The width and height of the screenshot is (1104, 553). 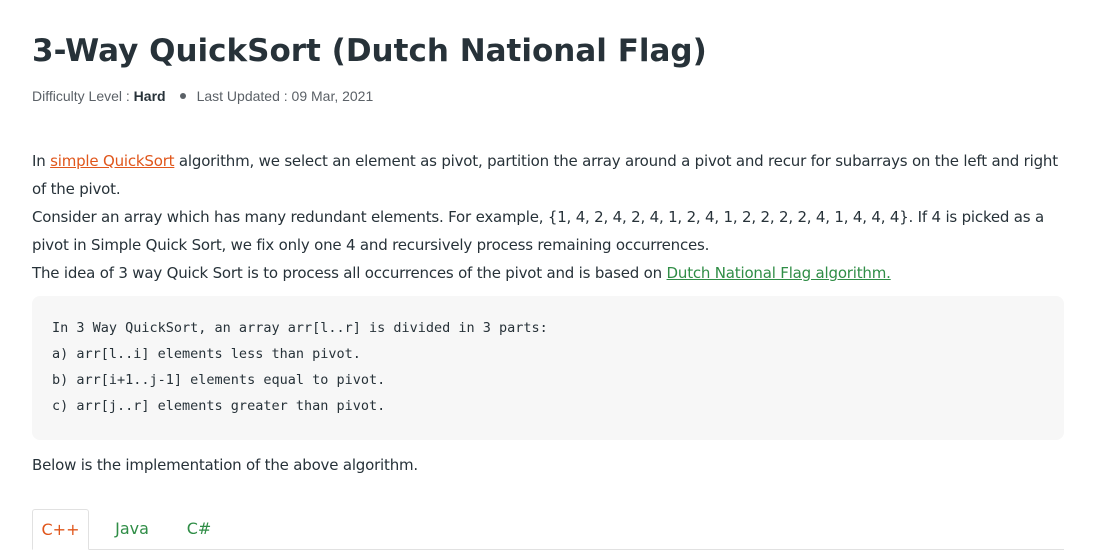 What do you see at coordinates (41, 161) in the screenshot?
I see `paragraph-intro-prefix: In` at bounding box center [41, 161].